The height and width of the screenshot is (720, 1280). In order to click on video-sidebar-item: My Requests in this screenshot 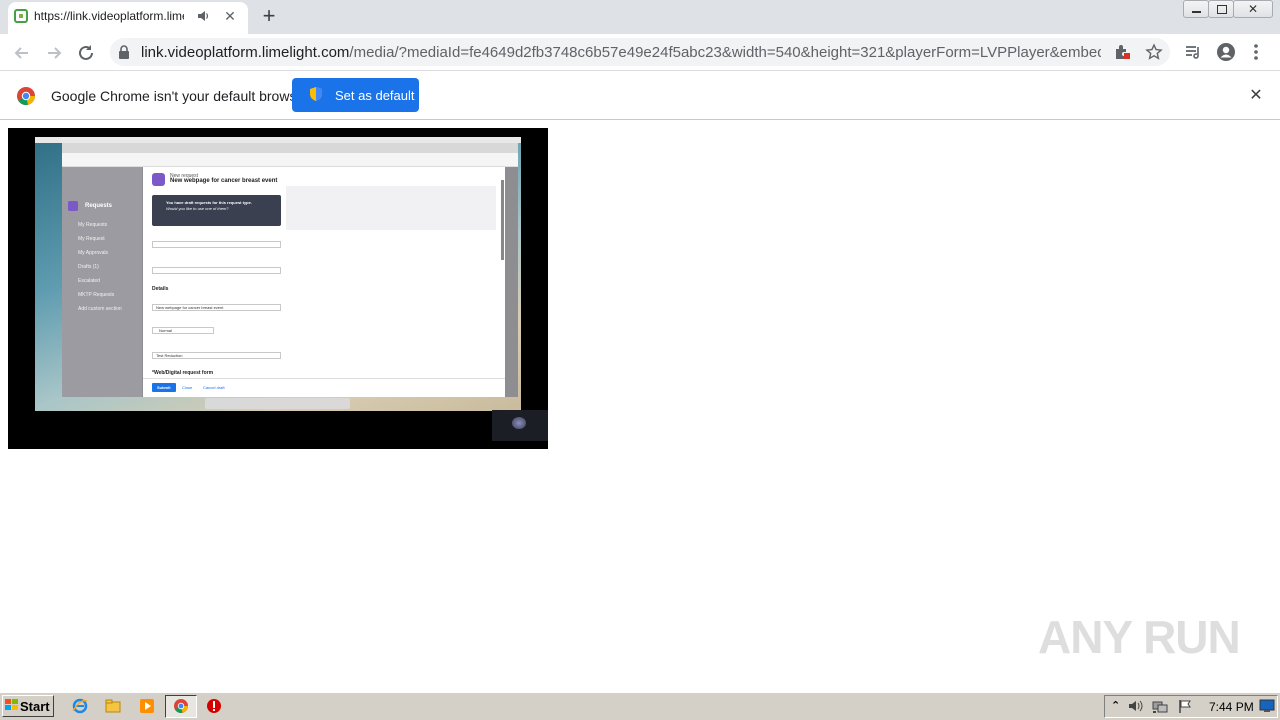, I will do `click(93, 225)`.